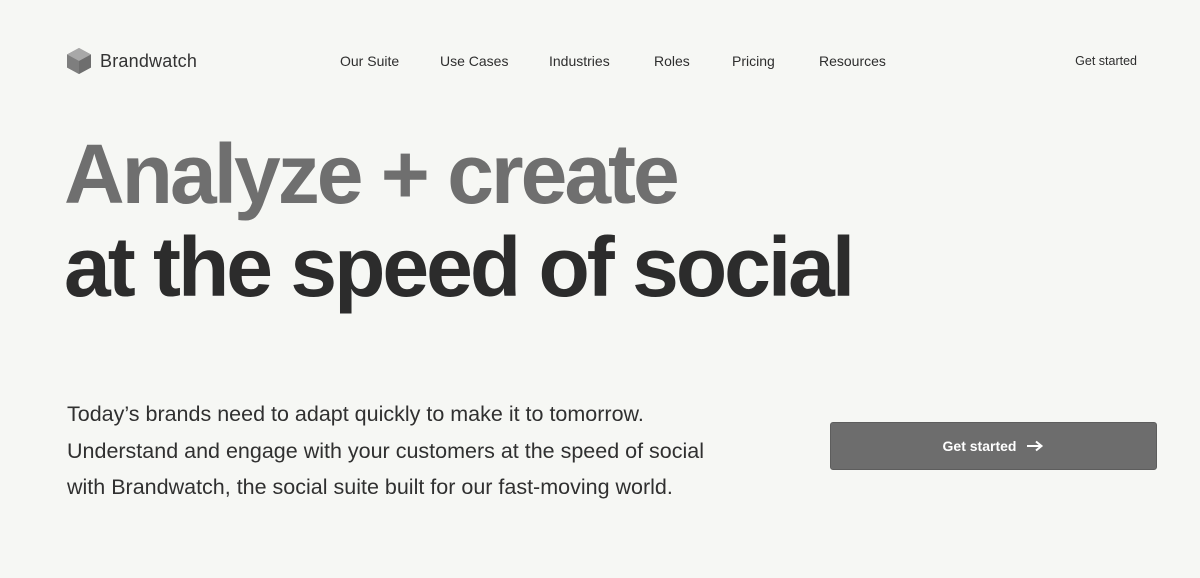 The image size is (1200, 578). Describe the element at coordinates (753, 61) in the screenshot. I see `nav-item-pricing: Pricing` at that location.